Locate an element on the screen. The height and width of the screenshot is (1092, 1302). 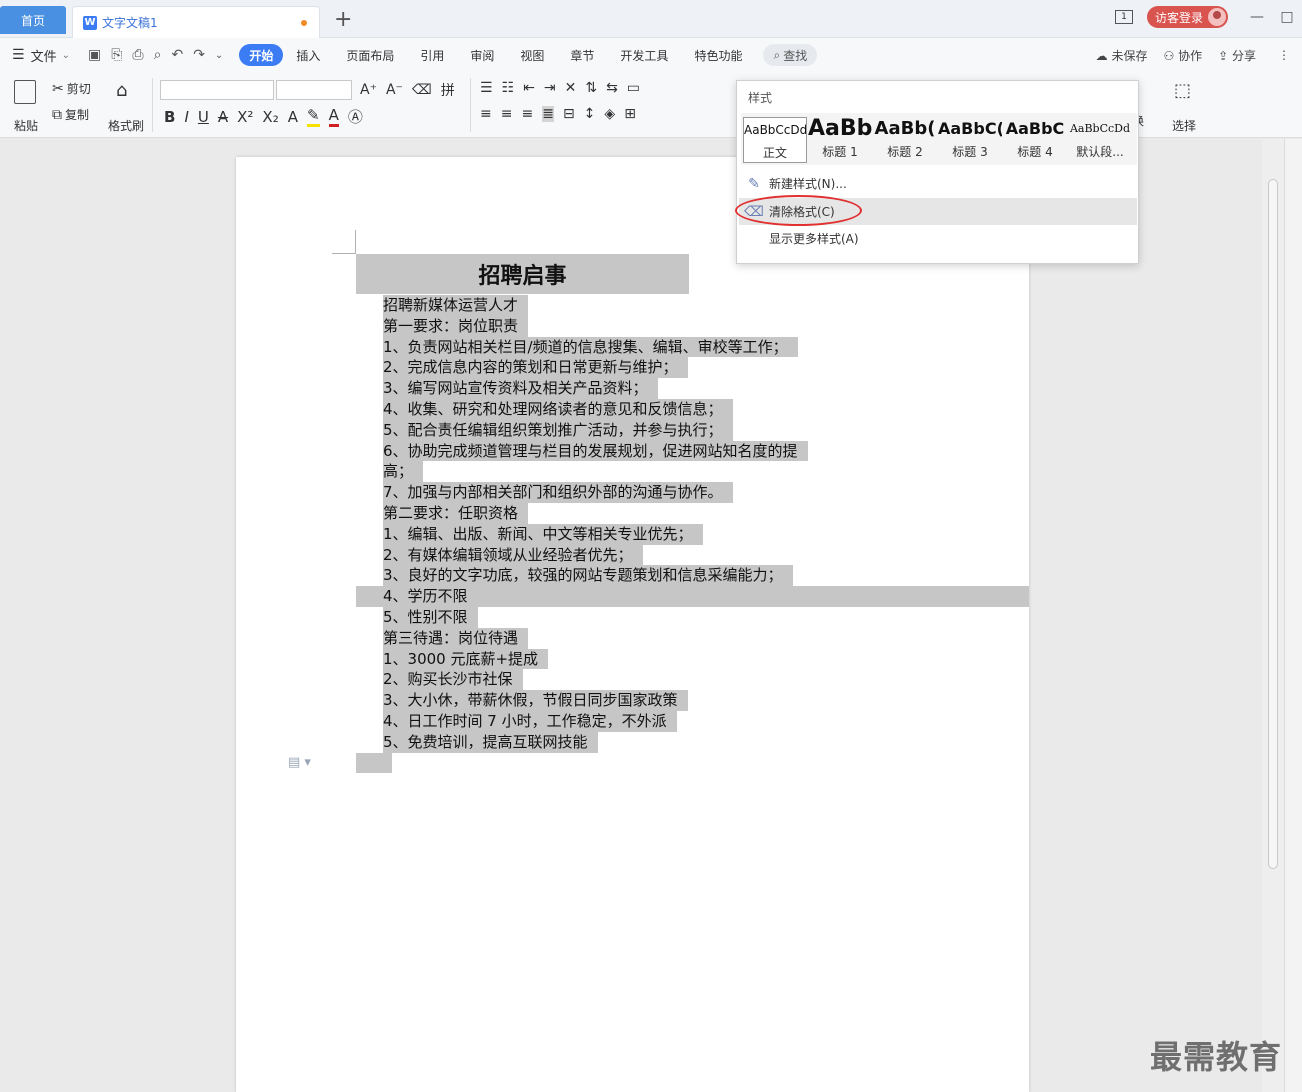
document-line: 2、购买长沙市社保 is located at coordinates (453, 680).